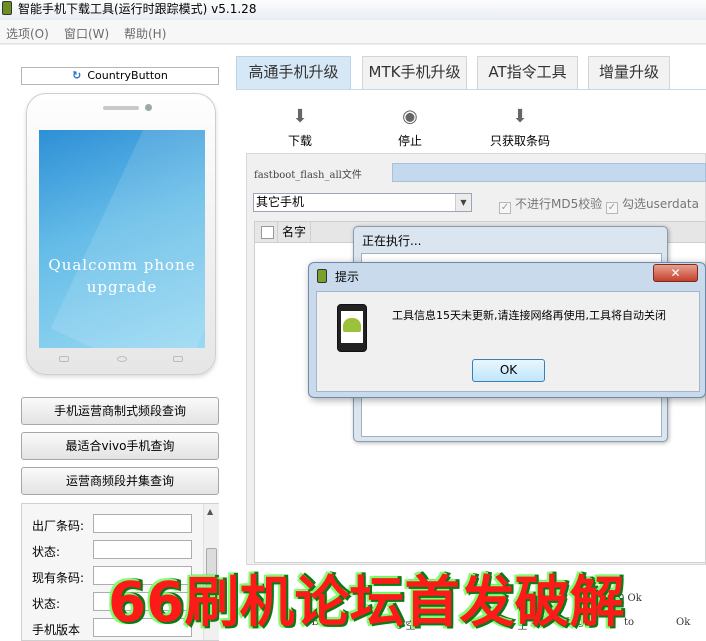  I want to click on carrier-band-union-query-button: 运营商频段并集查询, so click(120, 481).